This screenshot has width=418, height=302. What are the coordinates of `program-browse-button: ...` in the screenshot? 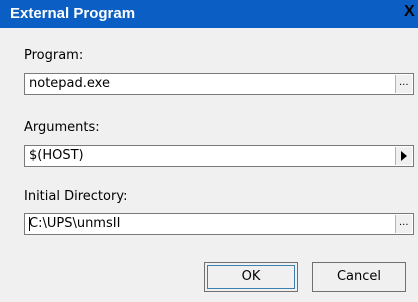 It's located at (403, 84).